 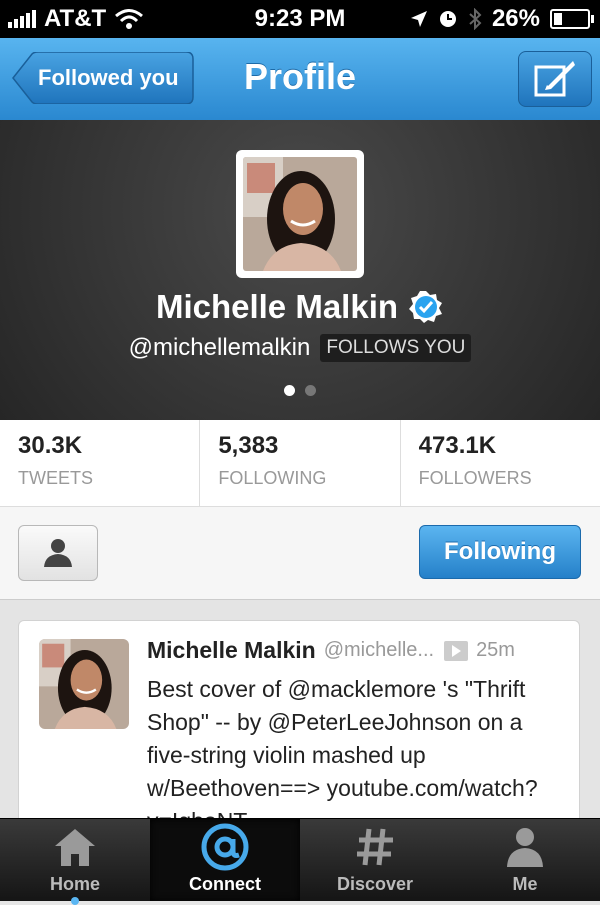 What do you see at coordinates (277, 306) in the screenshot?
I see `profile-name: Michelle Malkin` at bounding box center [277, 306].